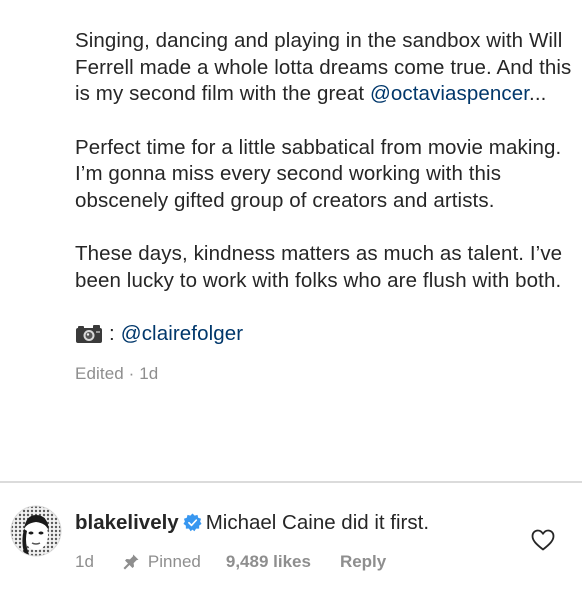 Image resolution: width=582 pixels, height=600 pixels. I want to click on mention-clairefolger: @clairefolger, so click(182, 334).